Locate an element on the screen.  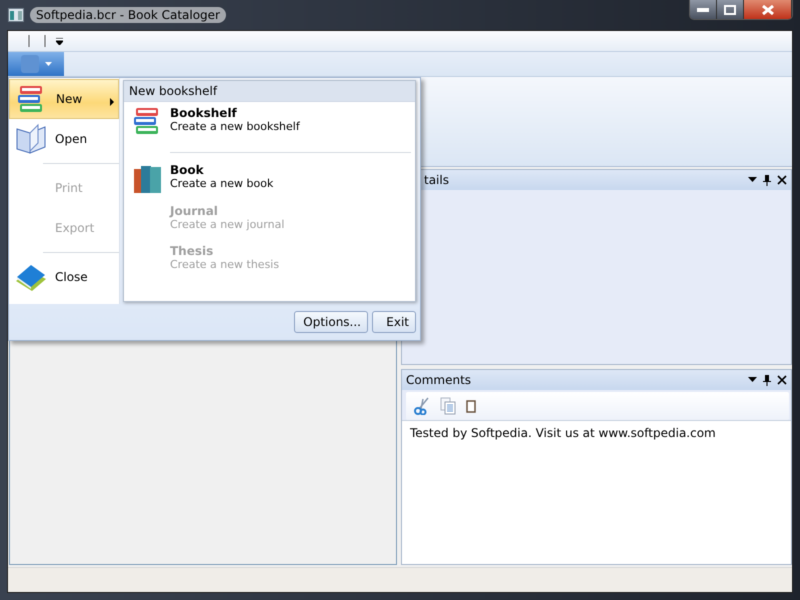
submenu-header: New bookshelf is located at coordinates (269, 91).